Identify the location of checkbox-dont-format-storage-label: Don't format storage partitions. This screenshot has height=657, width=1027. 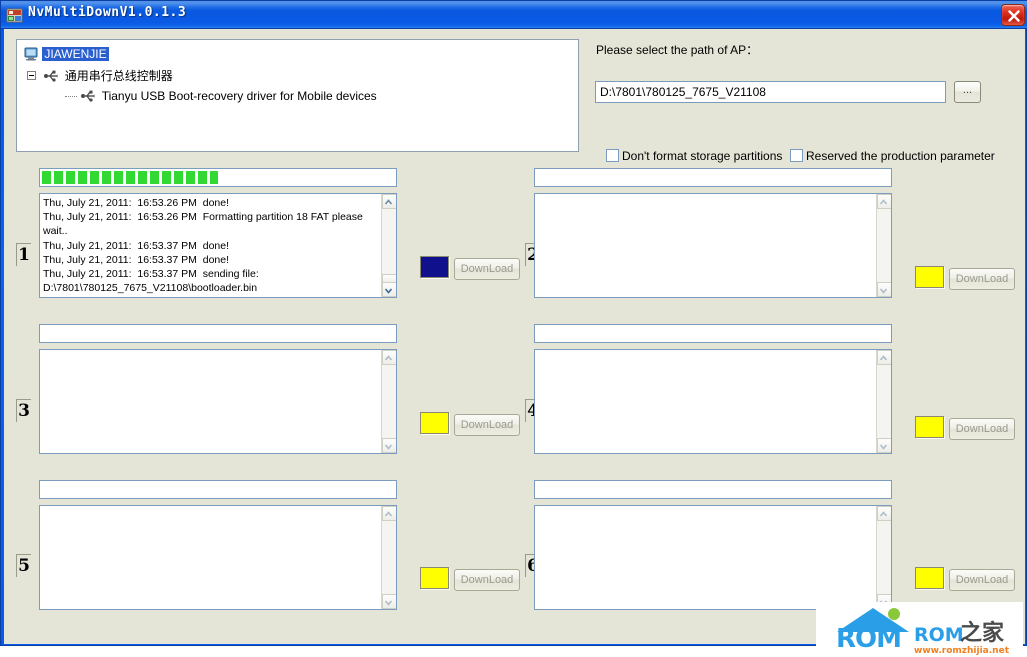
(702, 156).